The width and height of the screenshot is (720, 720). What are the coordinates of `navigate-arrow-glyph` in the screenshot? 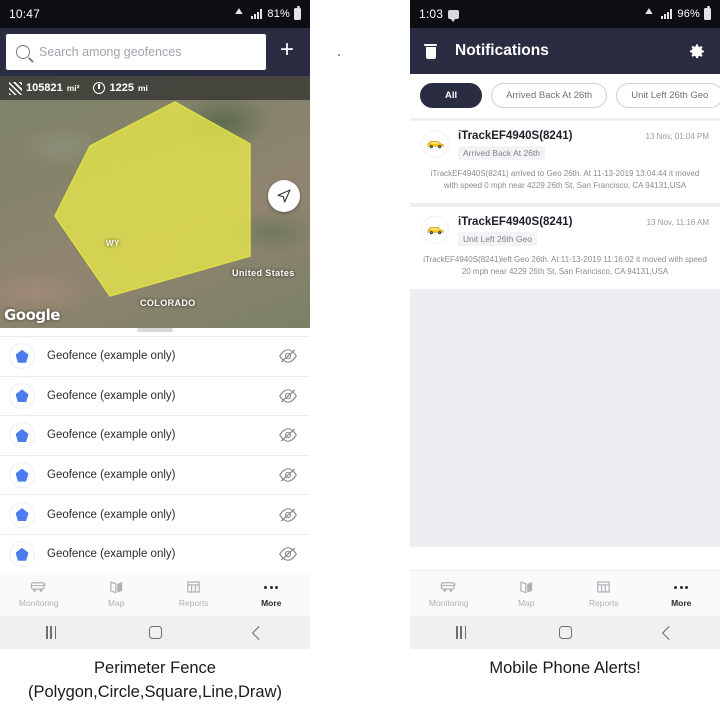 It's located at (284, 196).